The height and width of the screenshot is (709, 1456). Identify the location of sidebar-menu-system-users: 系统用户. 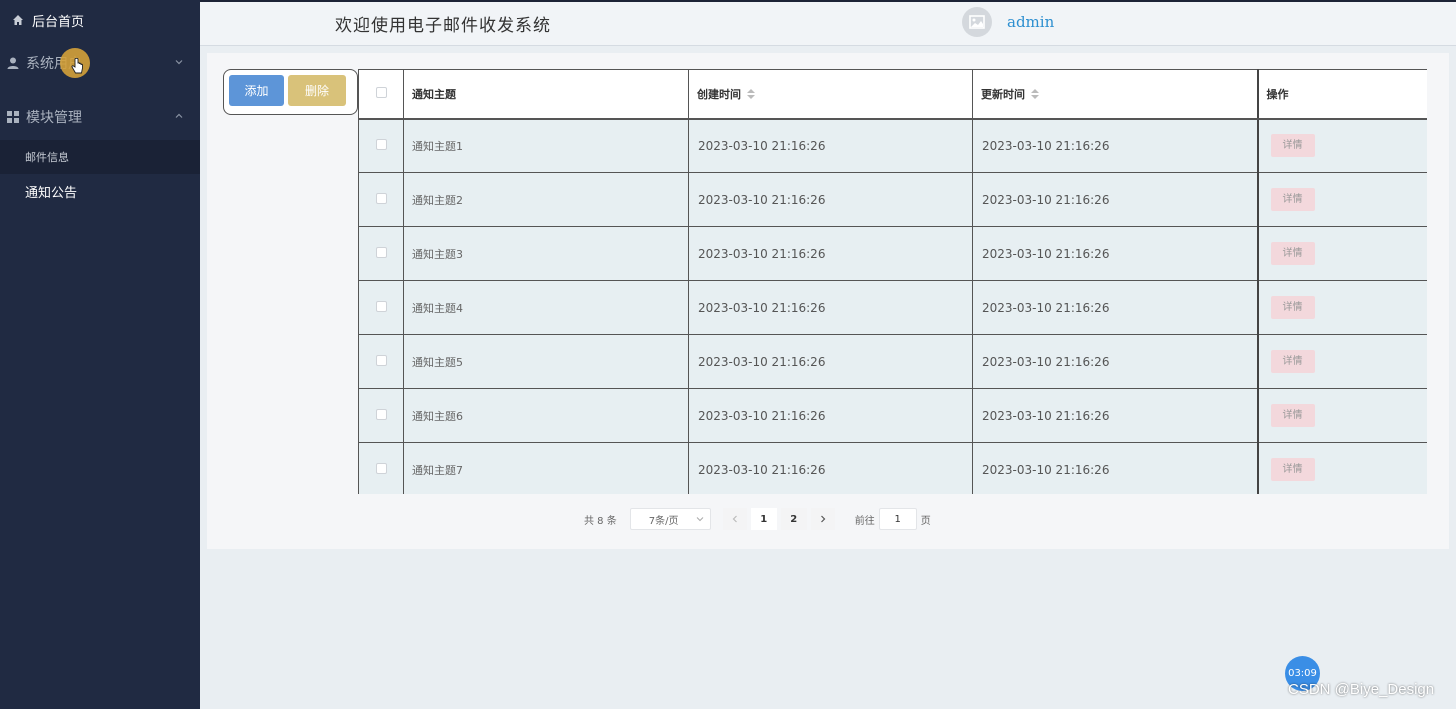
(100, 63).